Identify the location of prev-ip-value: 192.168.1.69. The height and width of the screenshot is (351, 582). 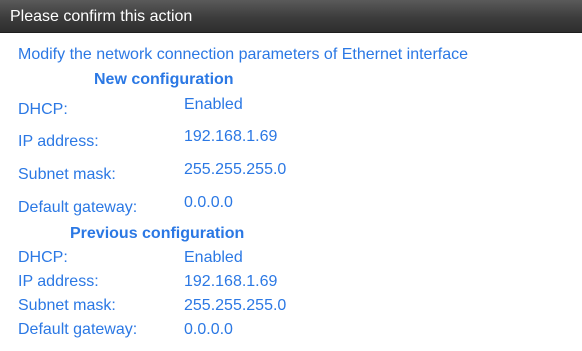
(231, 281).